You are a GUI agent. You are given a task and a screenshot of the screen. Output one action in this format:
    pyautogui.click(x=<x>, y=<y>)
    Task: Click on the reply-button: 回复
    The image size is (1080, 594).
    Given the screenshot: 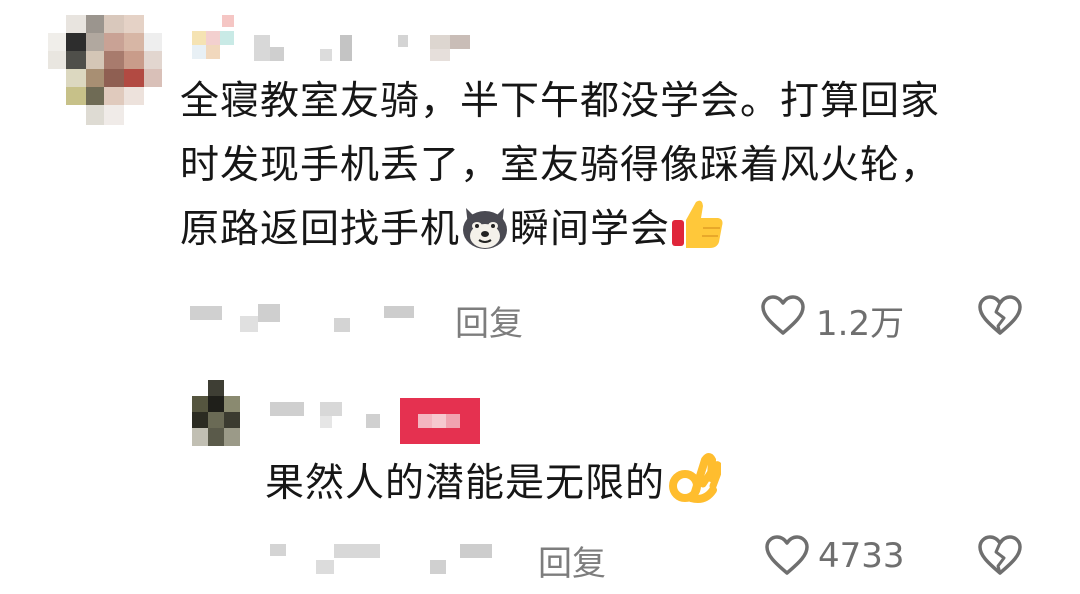 What is the action you would take?
    pyautogui.click(x=489, y=320)
    